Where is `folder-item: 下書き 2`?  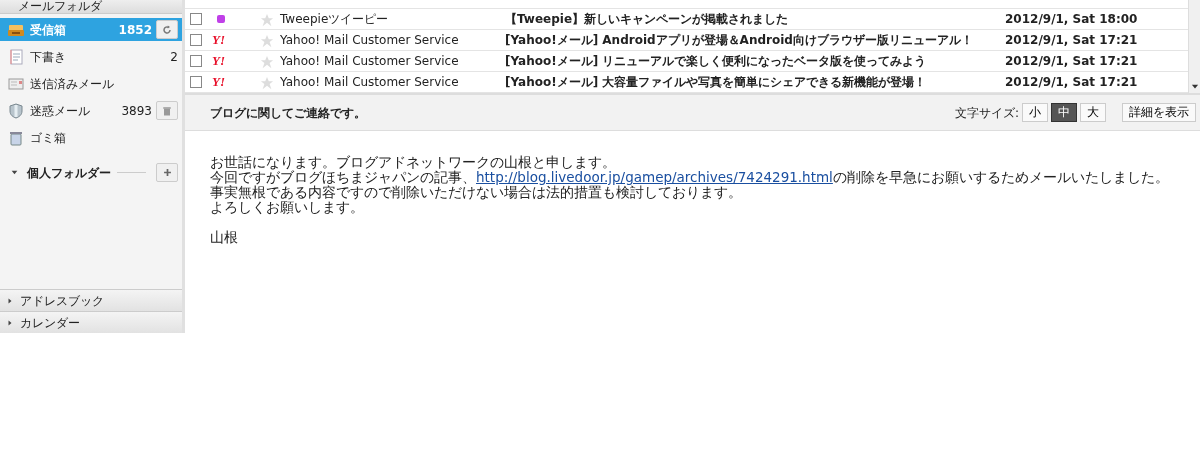
folder-item: 下書き 2 is located at coordinates (91, 56).